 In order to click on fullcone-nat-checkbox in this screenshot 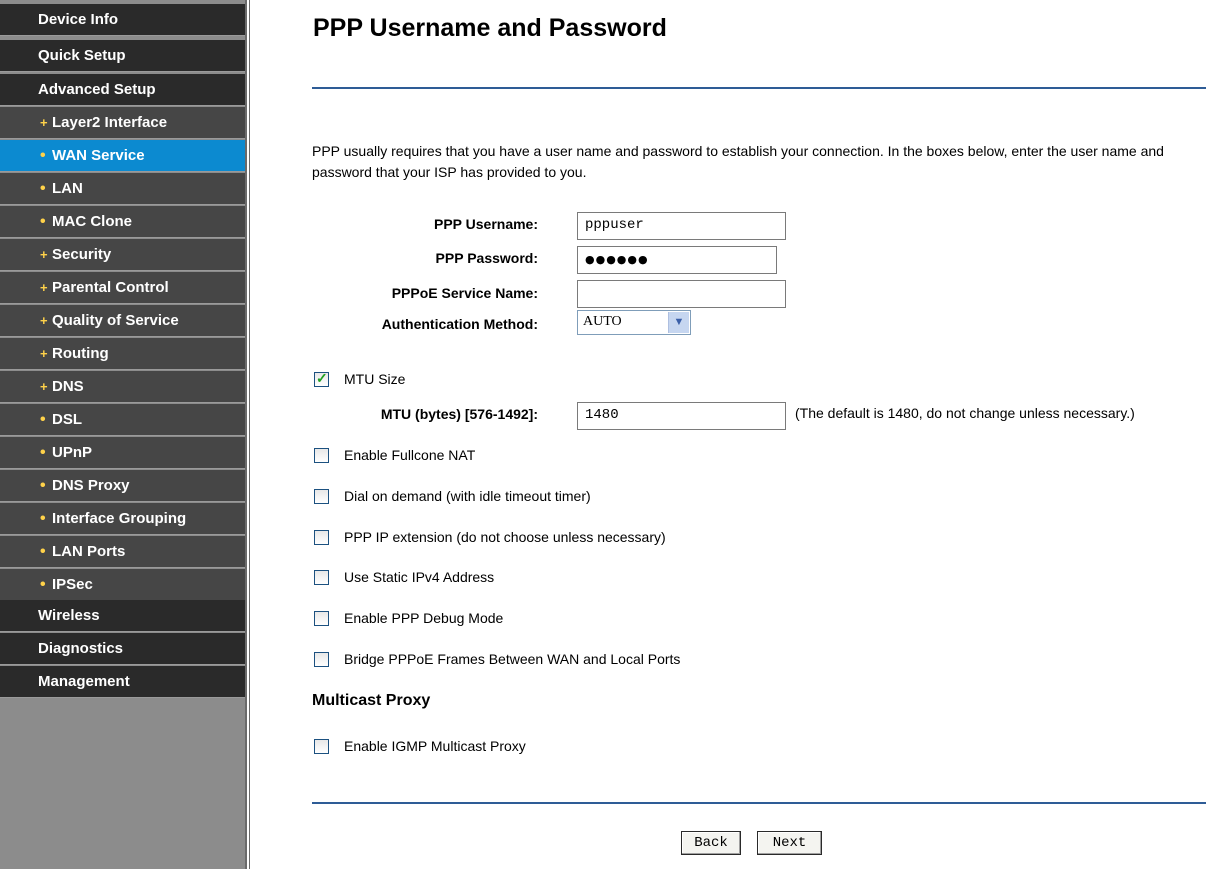, I will do `click(321, 455)`.